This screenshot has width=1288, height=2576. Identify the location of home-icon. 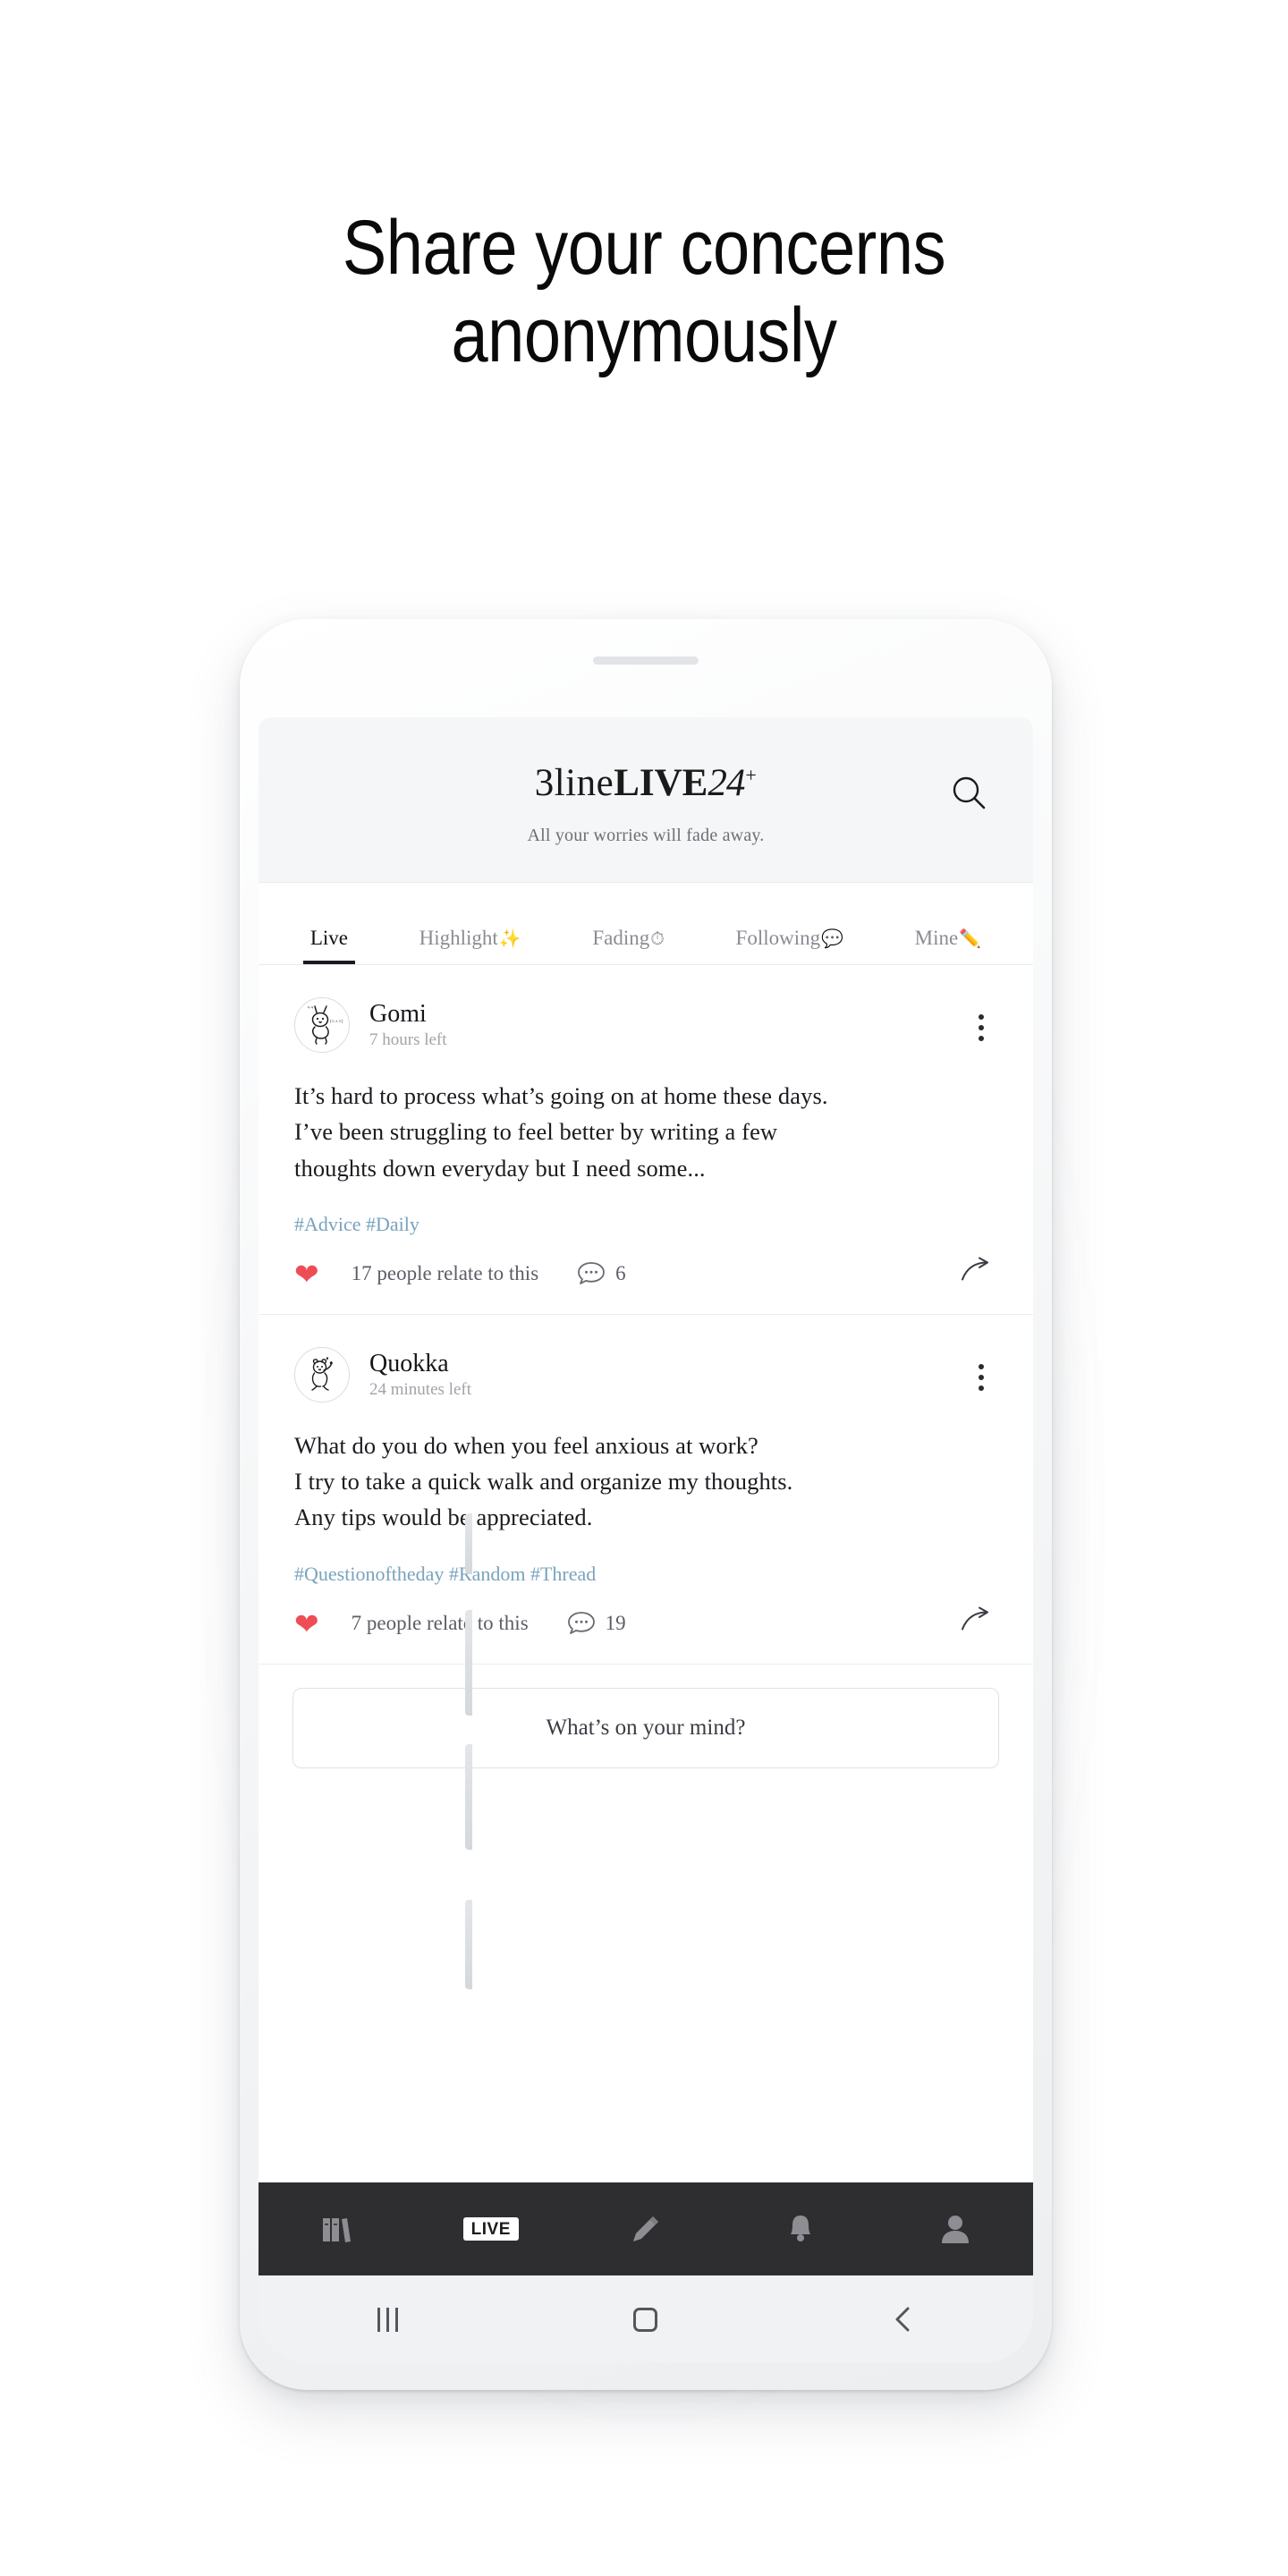
(645, 2319).